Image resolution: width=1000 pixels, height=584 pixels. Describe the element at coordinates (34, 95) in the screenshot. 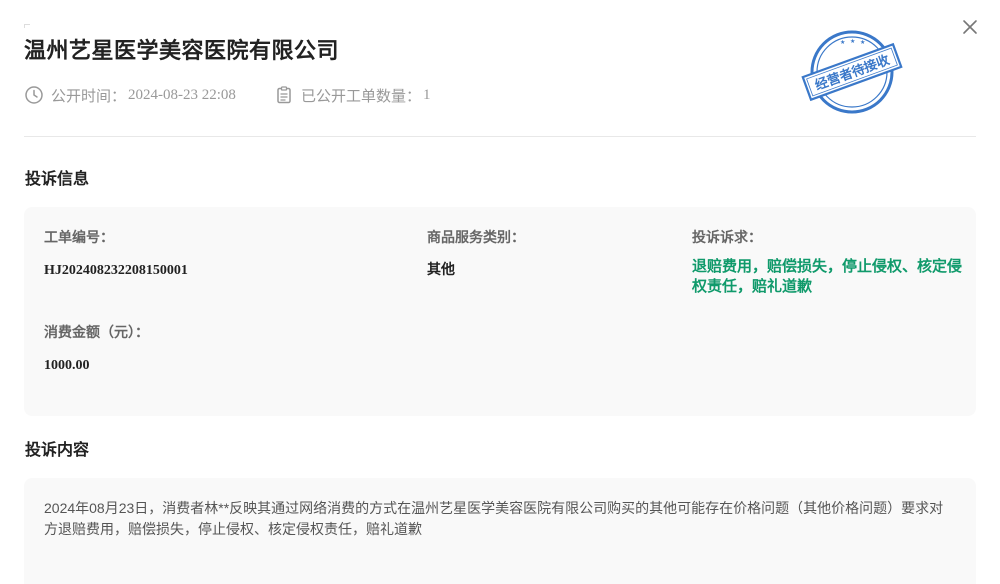

I see `clock-icon` at that location.